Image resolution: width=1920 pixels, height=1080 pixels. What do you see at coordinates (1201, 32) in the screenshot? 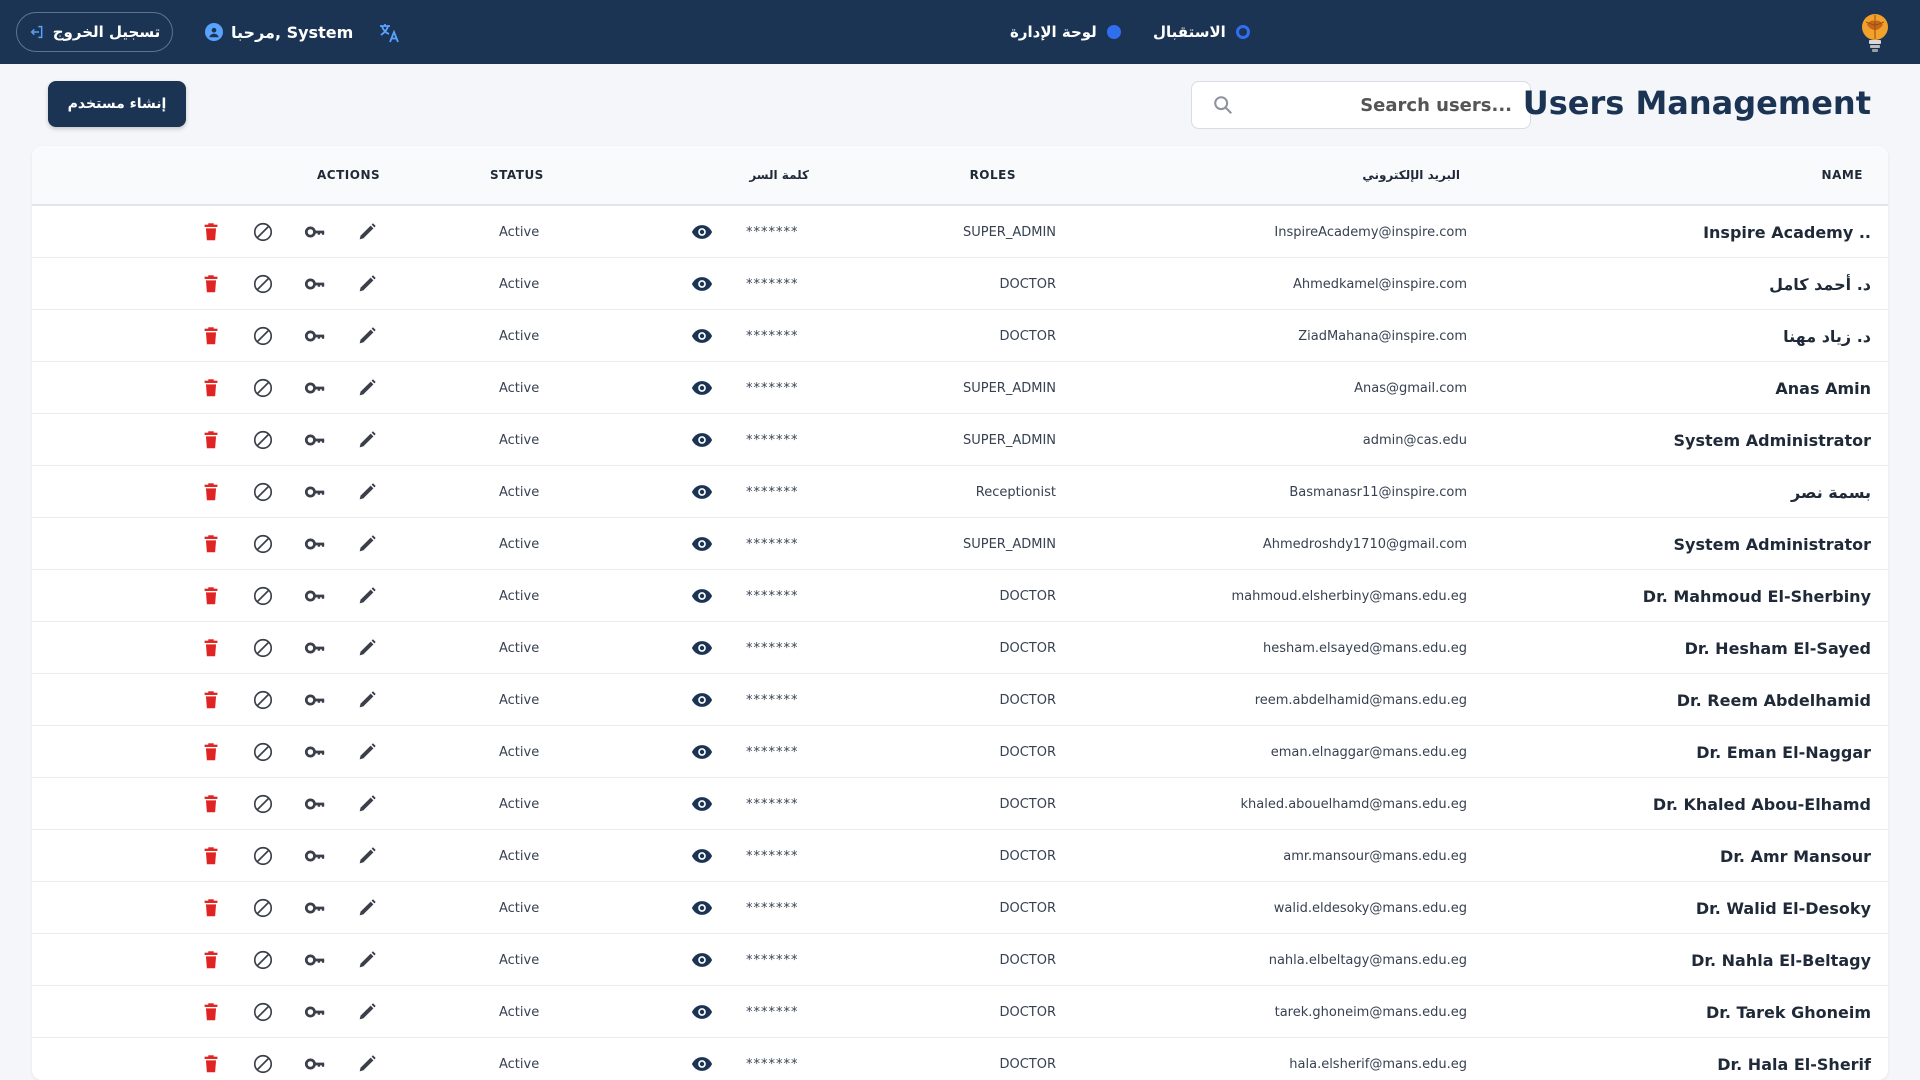
I see `nav-reception: الاستقبال` at bounding box center [1201, 32].